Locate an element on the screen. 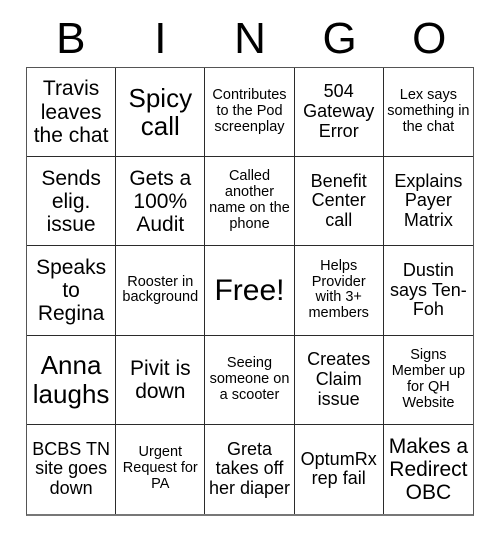  bingo-free-label: Free! is located at coordinates (249, 290).